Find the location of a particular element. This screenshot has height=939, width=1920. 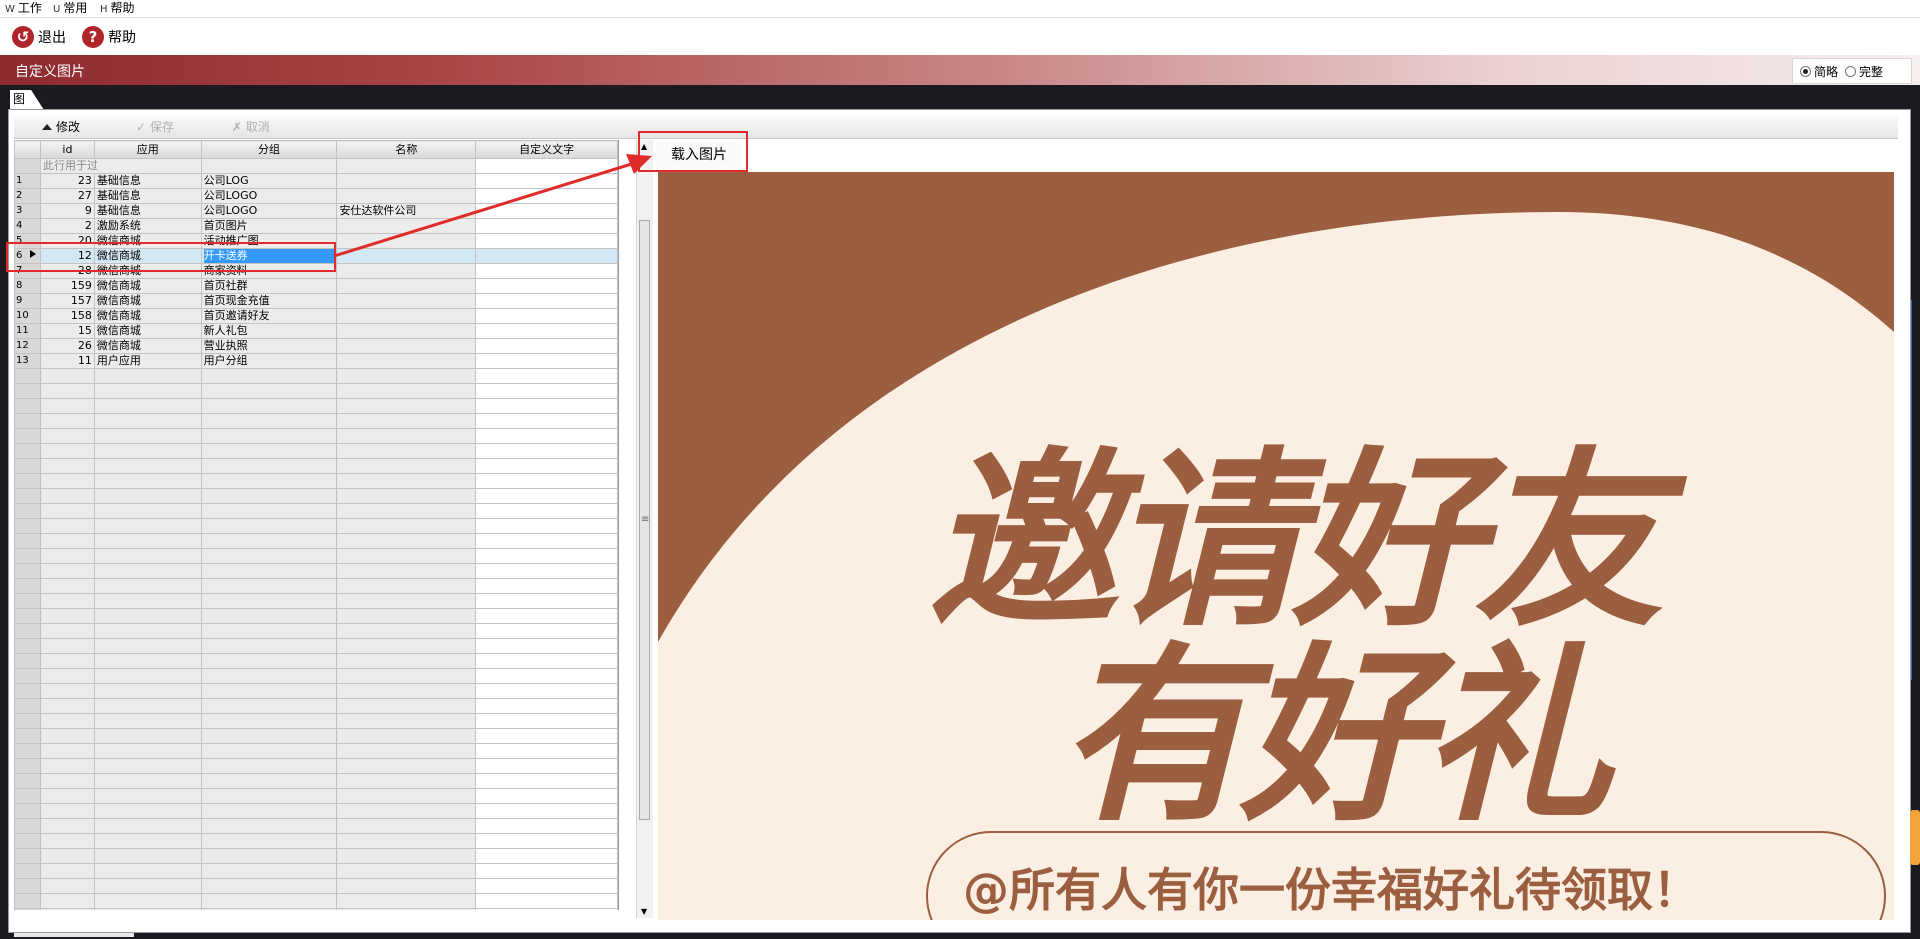

cell-app: 用户应用 is located at coordinates (147, 361).